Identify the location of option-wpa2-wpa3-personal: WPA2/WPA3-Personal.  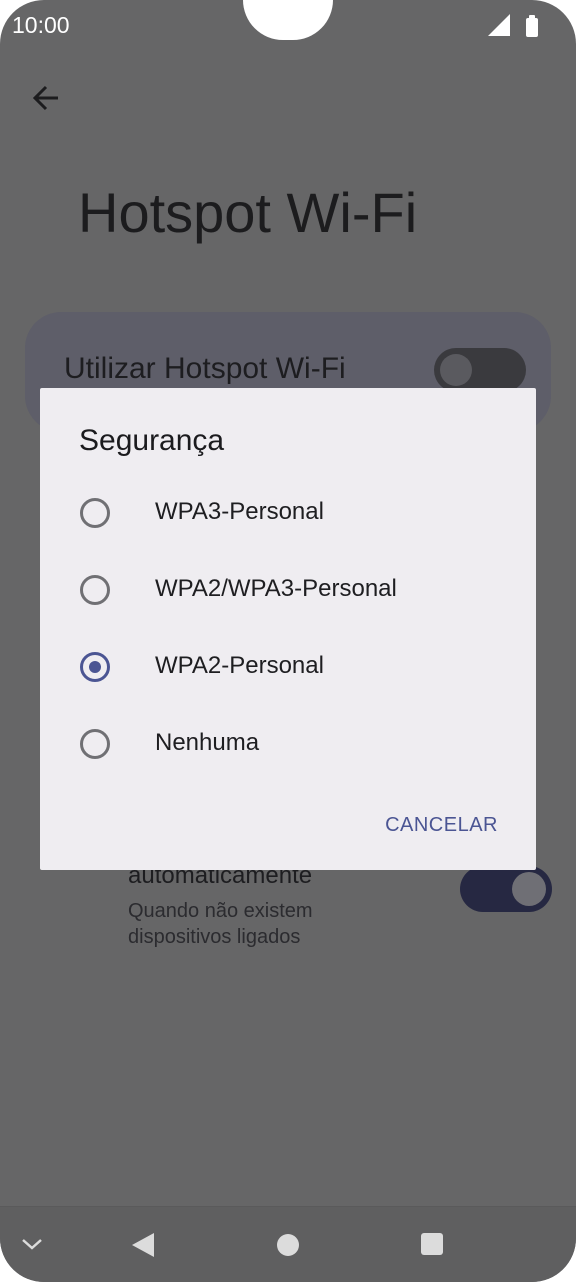
(295, 593).